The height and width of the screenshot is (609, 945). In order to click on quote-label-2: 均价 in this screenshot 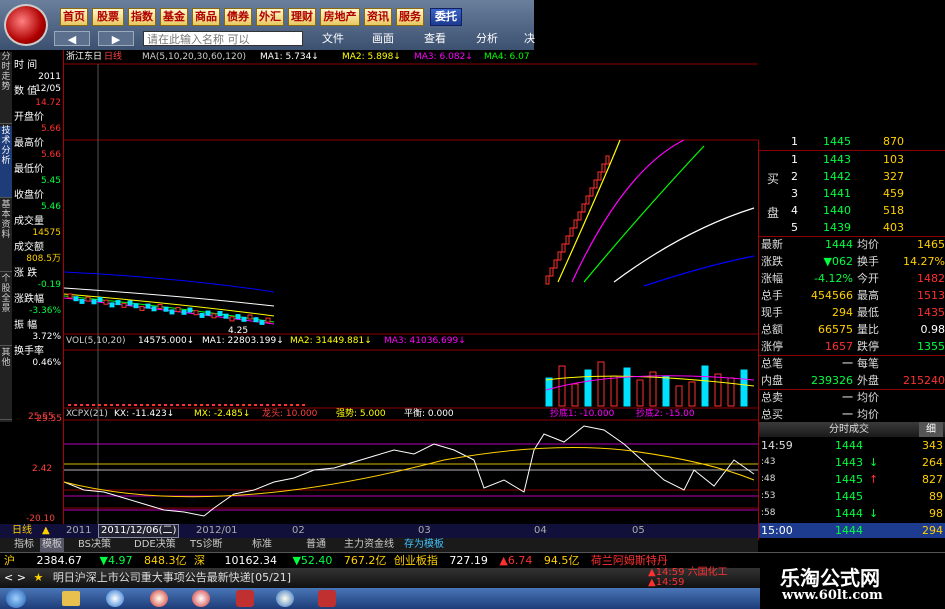, I will do `click(868, 244)`.